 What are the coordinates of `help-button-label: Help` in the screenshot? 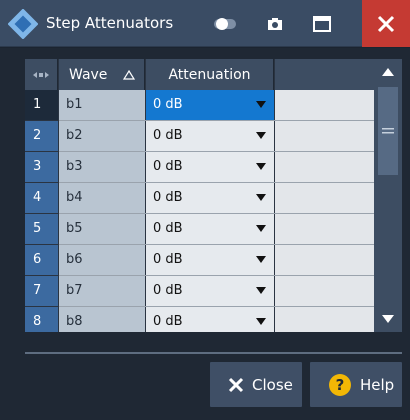 It's located at (377, 384).